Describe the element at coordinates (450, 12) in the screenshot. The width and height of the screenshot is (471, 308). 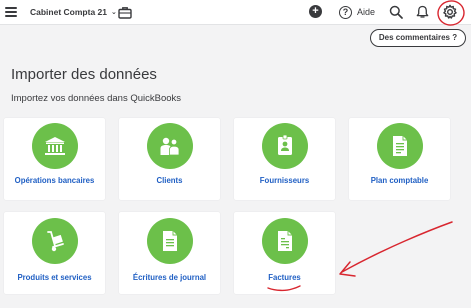
I see `gear-icon` at that location.